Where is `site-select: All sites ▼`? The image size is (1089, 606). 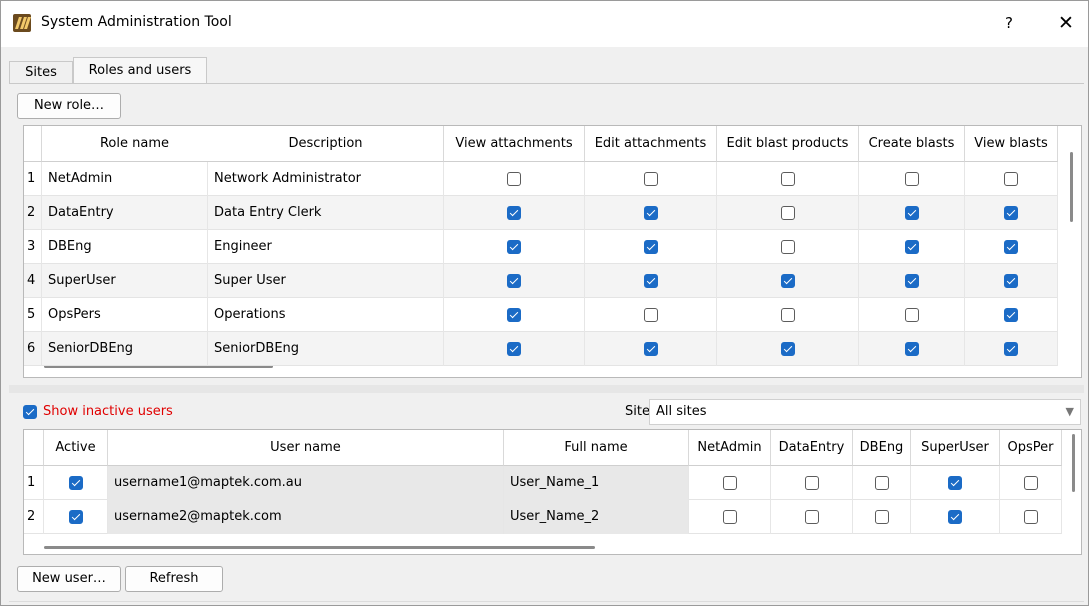
site-select: All sites ▼ is located at coordinates (865, 412).